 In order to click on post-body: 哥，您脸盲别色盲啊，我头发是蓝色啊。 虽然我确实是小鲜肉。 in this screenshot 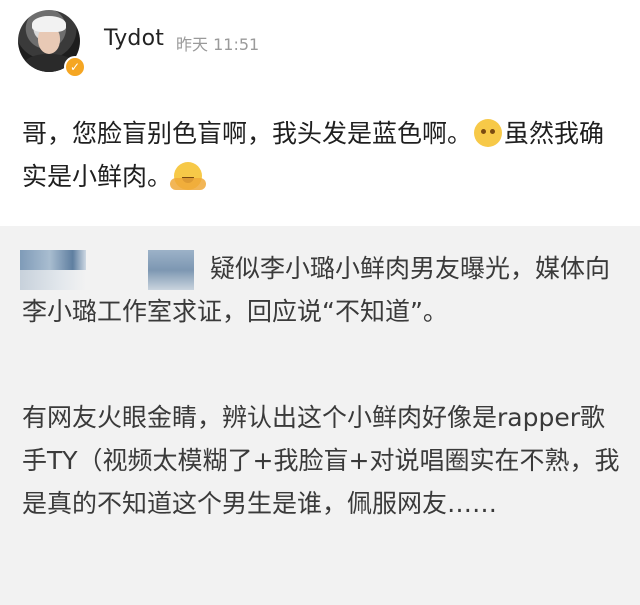, I will do `click(322, 155)`.